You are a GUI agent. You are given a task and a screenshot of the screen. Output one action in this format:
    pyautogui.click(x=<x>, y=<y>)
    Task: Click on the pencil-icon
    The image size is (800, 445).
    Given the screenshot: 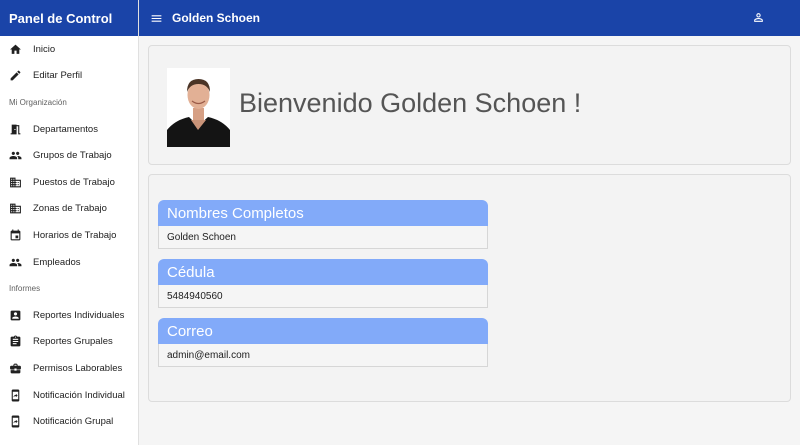 What is the action you would take?
    pyautogui.click(x=15, y=75)
    